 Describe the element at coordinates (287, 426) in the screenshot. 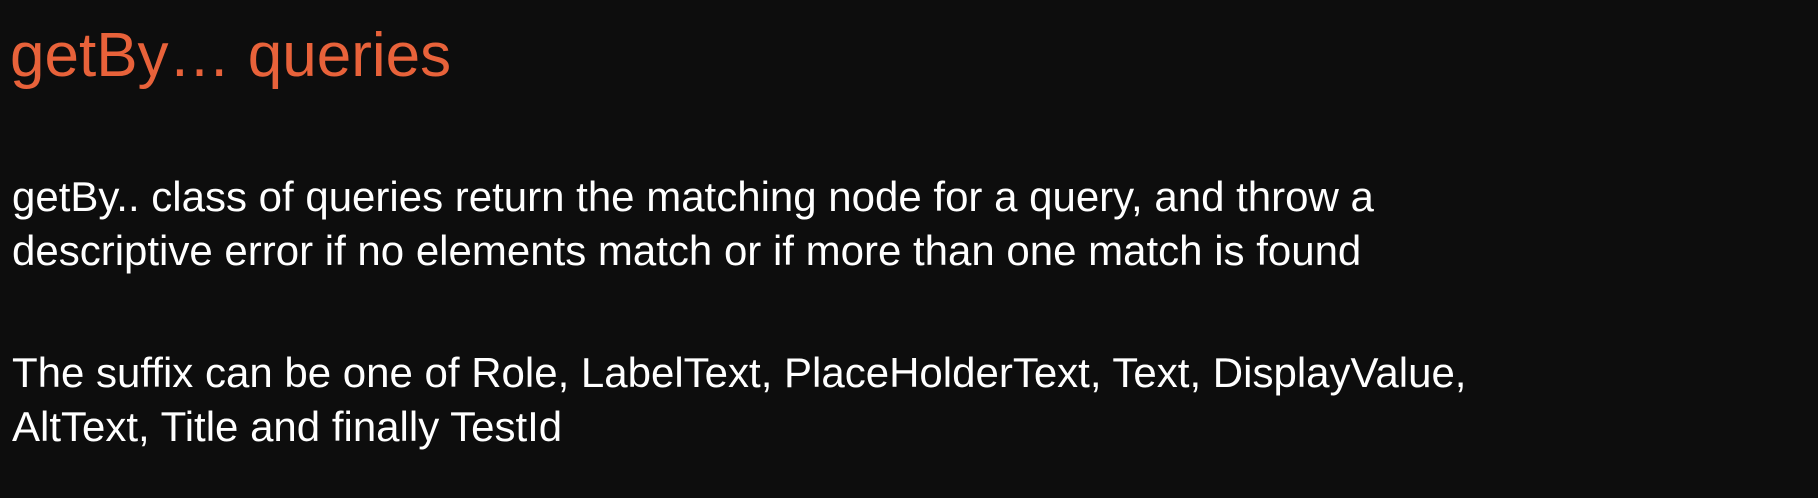

I see `paragraph-line: AltText, Title and finally TestId` at that location.